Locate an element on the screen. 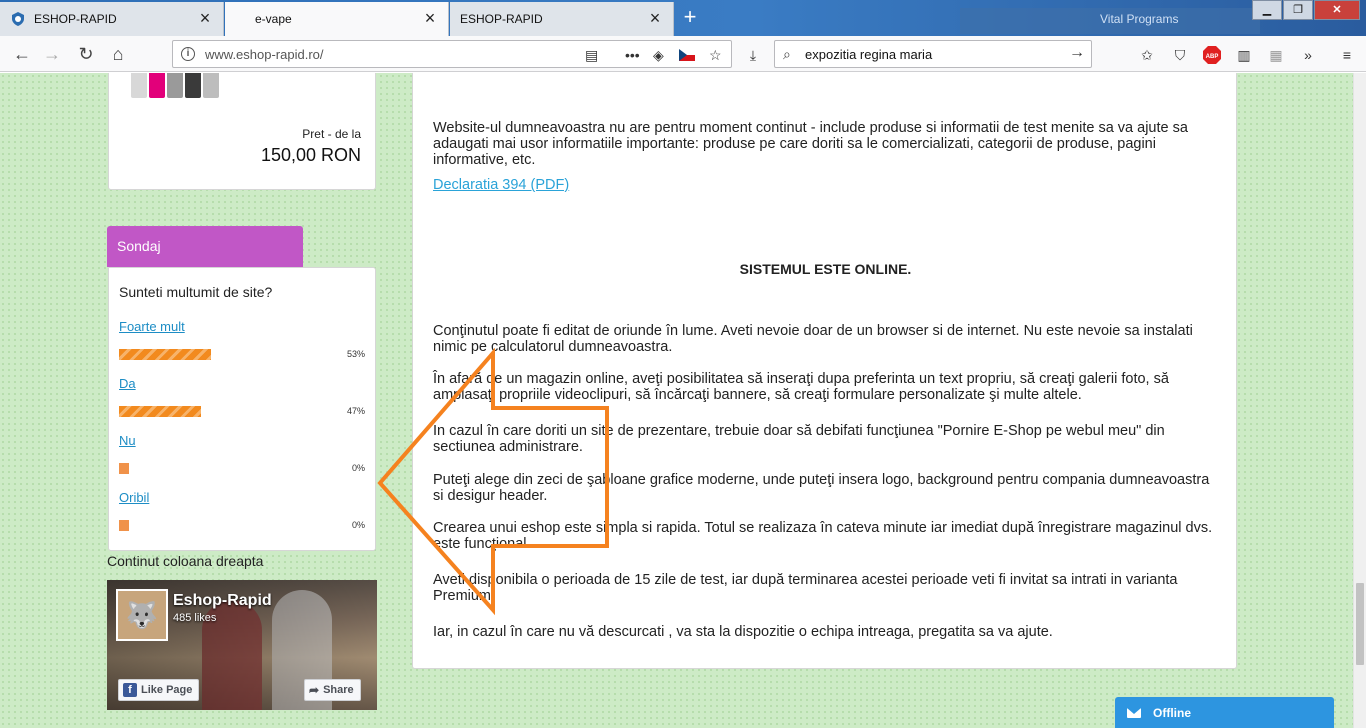 This screenshot has height=728, width=1366. tab-eshop-rapid-2: ESHOP-RAPID × is located at coordinates (562, 19).